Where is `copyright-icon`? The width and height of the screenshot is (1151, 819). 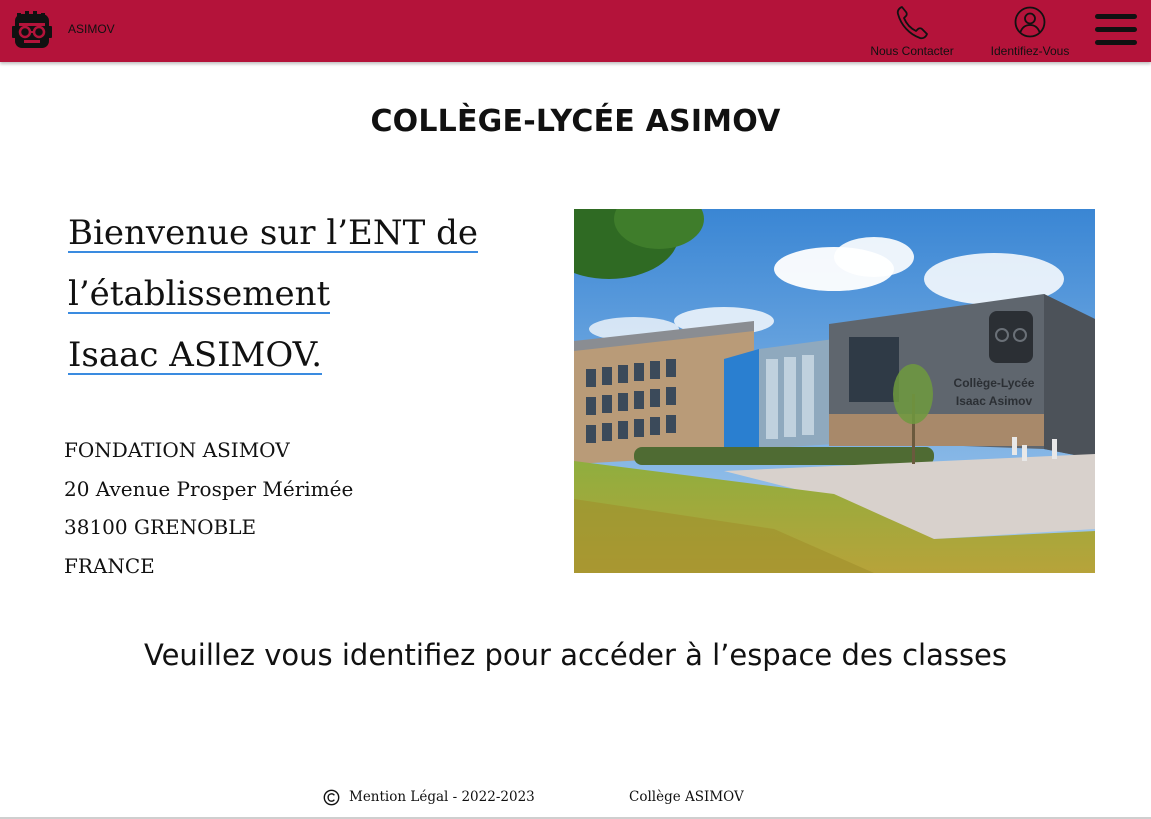 copyright-icon is located at coordinates (331, 797).